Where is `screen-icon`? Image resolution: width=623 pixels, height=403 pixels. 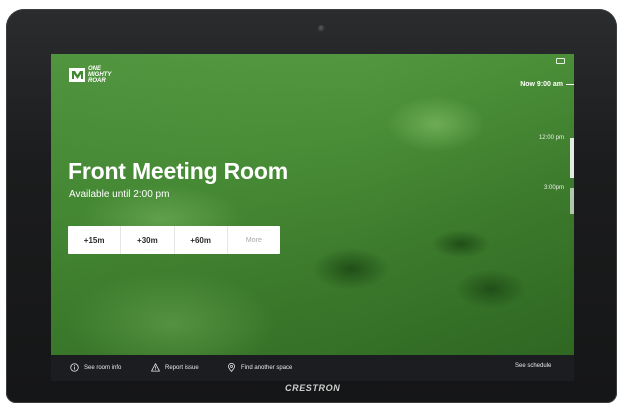
screen-icon is located at coordinates (560, 61).